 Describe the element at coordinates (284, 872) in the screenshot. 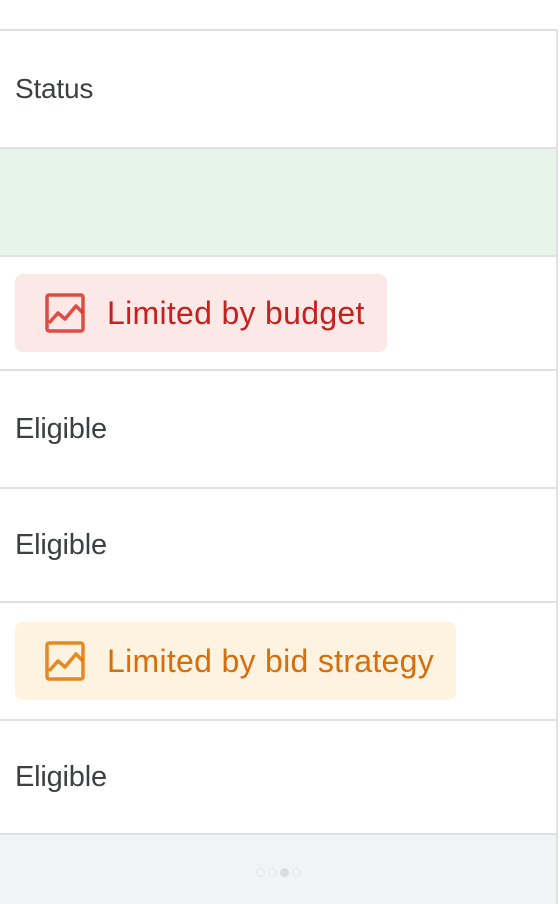

I see `page-dot-active` at that location.